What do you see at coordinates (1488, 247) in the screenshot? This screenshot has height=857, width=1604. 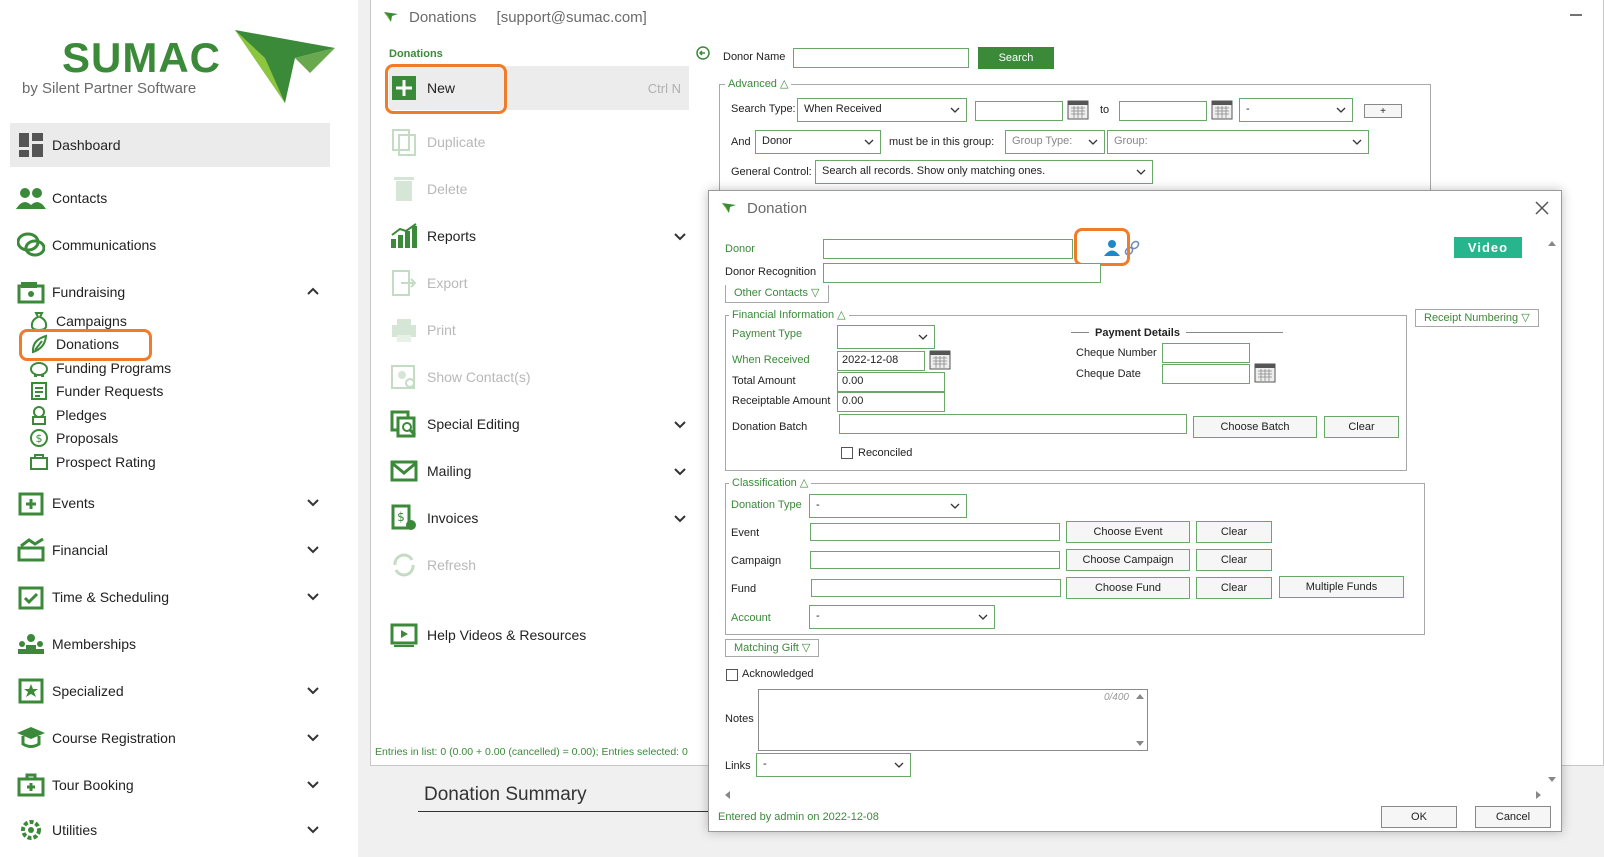 I see `video-button: Video` at bounding box center [1488, 247].